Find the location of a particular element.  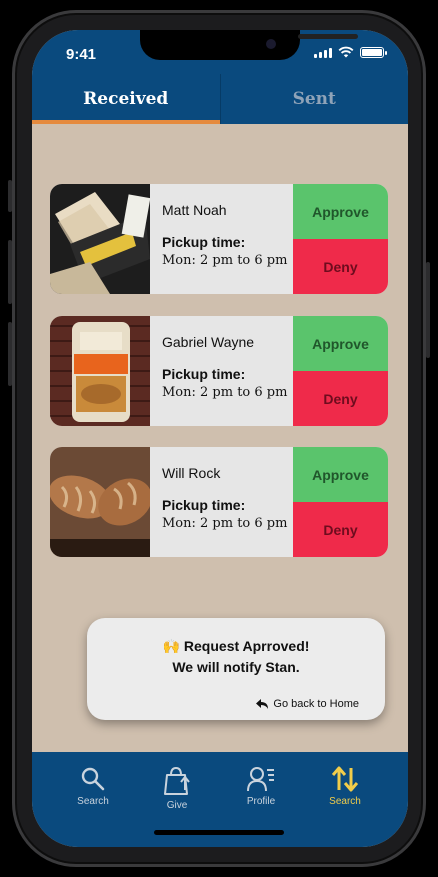

nav-search: Search is located at coordinates (93, 786).